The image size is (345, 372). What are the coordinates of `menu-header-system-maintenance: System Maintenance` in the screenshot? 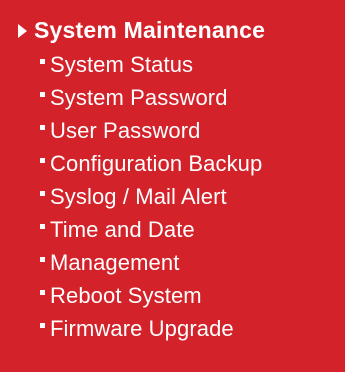 It's located at (172, 31).